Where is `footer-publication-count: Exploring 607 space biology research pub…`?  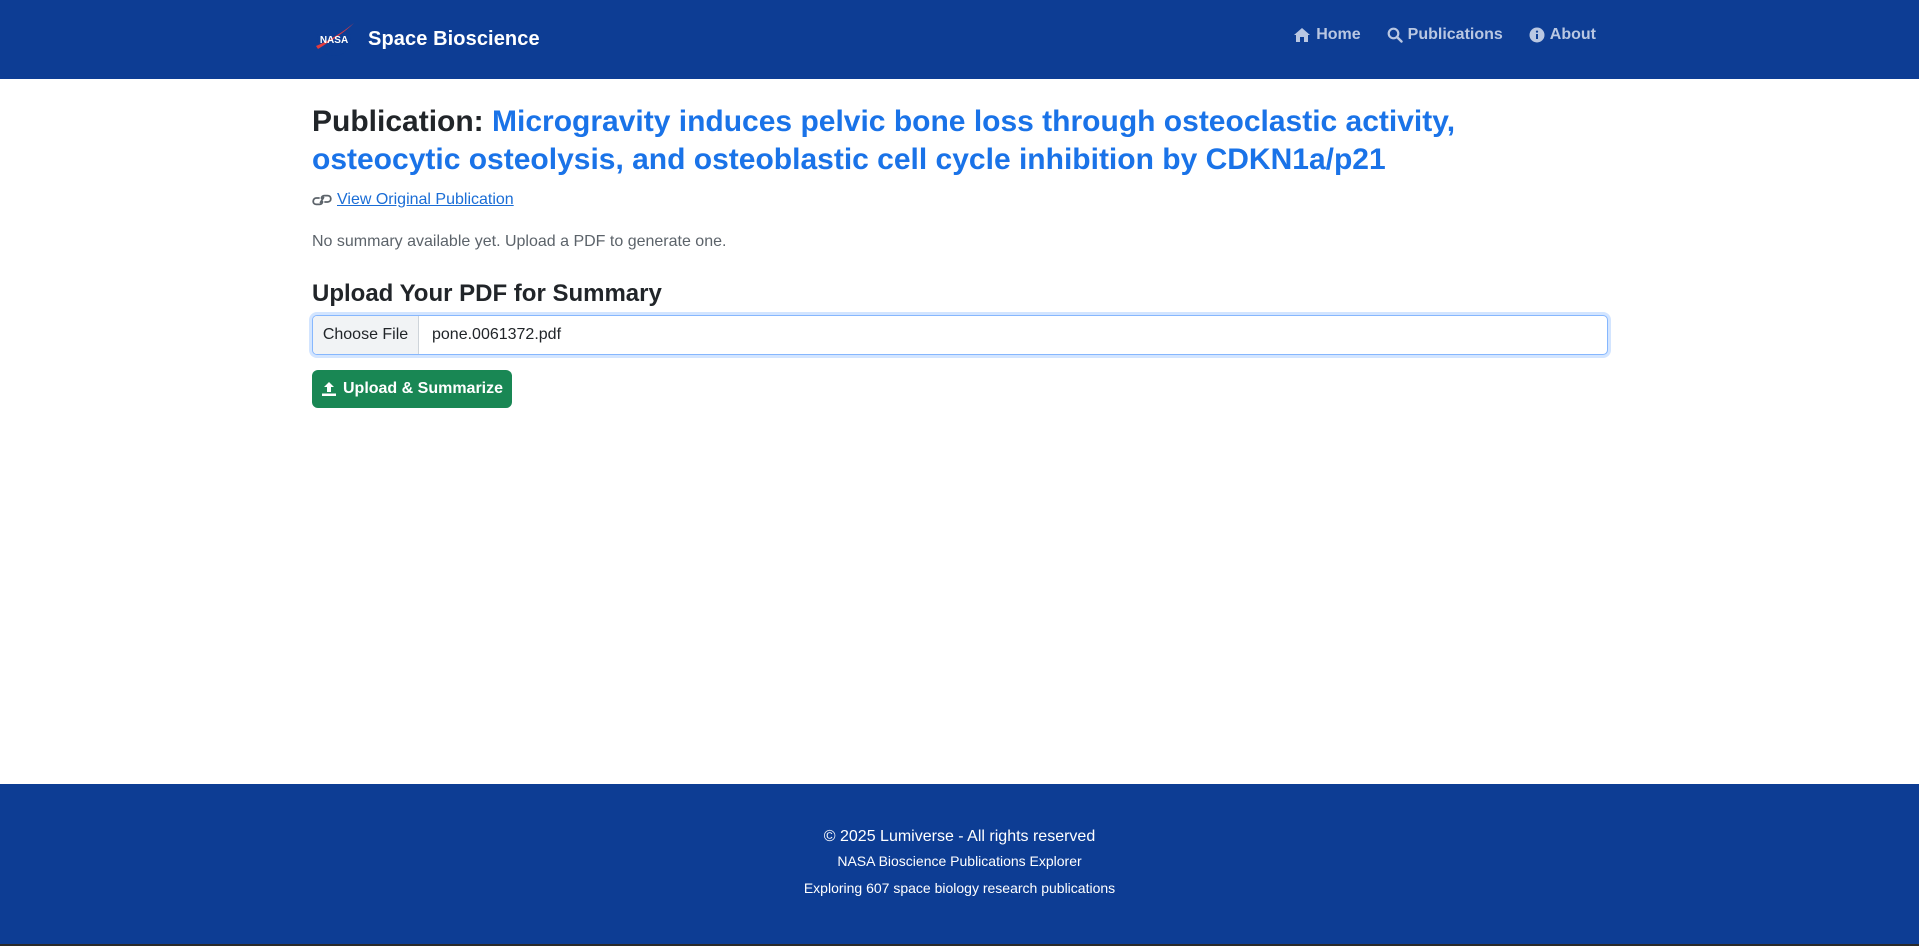 footer-publication-count: Exploring 607 space biology research pub… is located at coordinates (959, 888).